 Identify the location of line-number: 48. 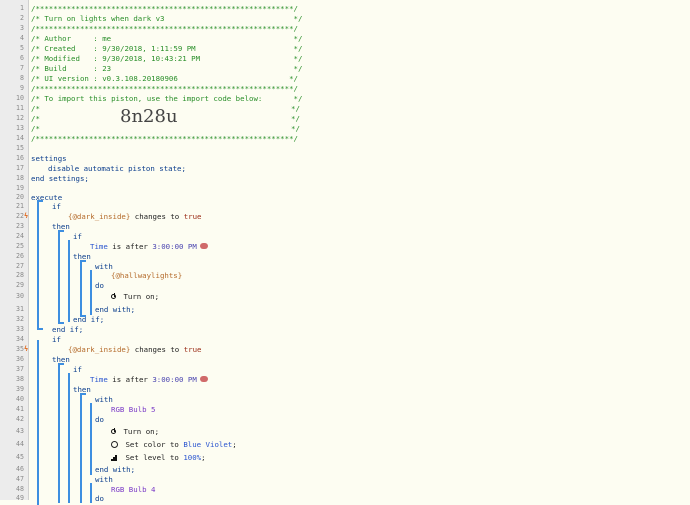
(20, 489).